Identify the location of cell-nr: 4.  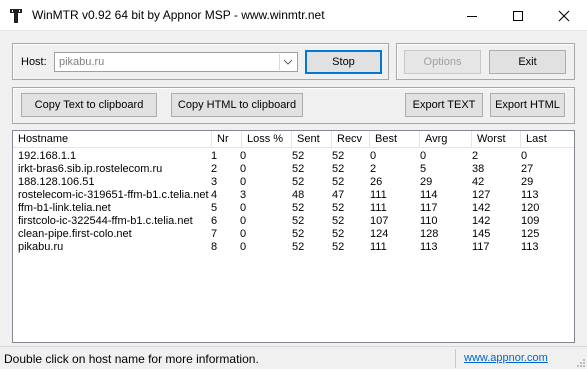
(214, 195).